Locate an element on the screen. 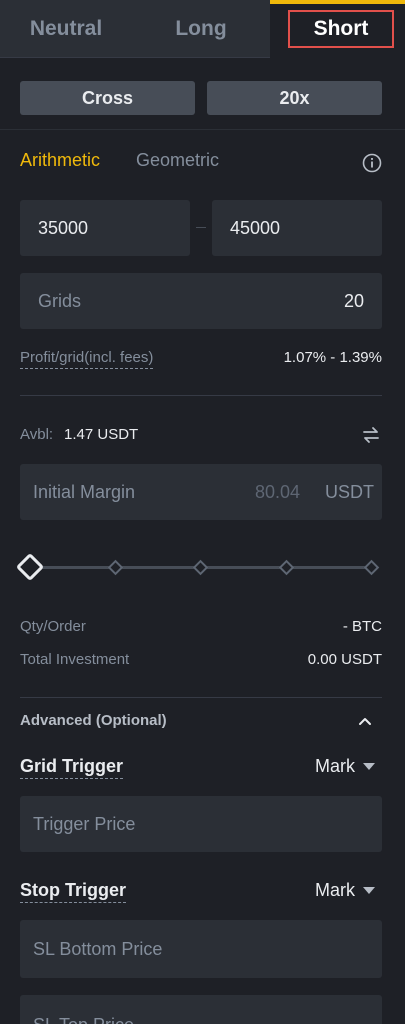  tab-arithmetic: Arithmetic is located at coordinates (60, 160).